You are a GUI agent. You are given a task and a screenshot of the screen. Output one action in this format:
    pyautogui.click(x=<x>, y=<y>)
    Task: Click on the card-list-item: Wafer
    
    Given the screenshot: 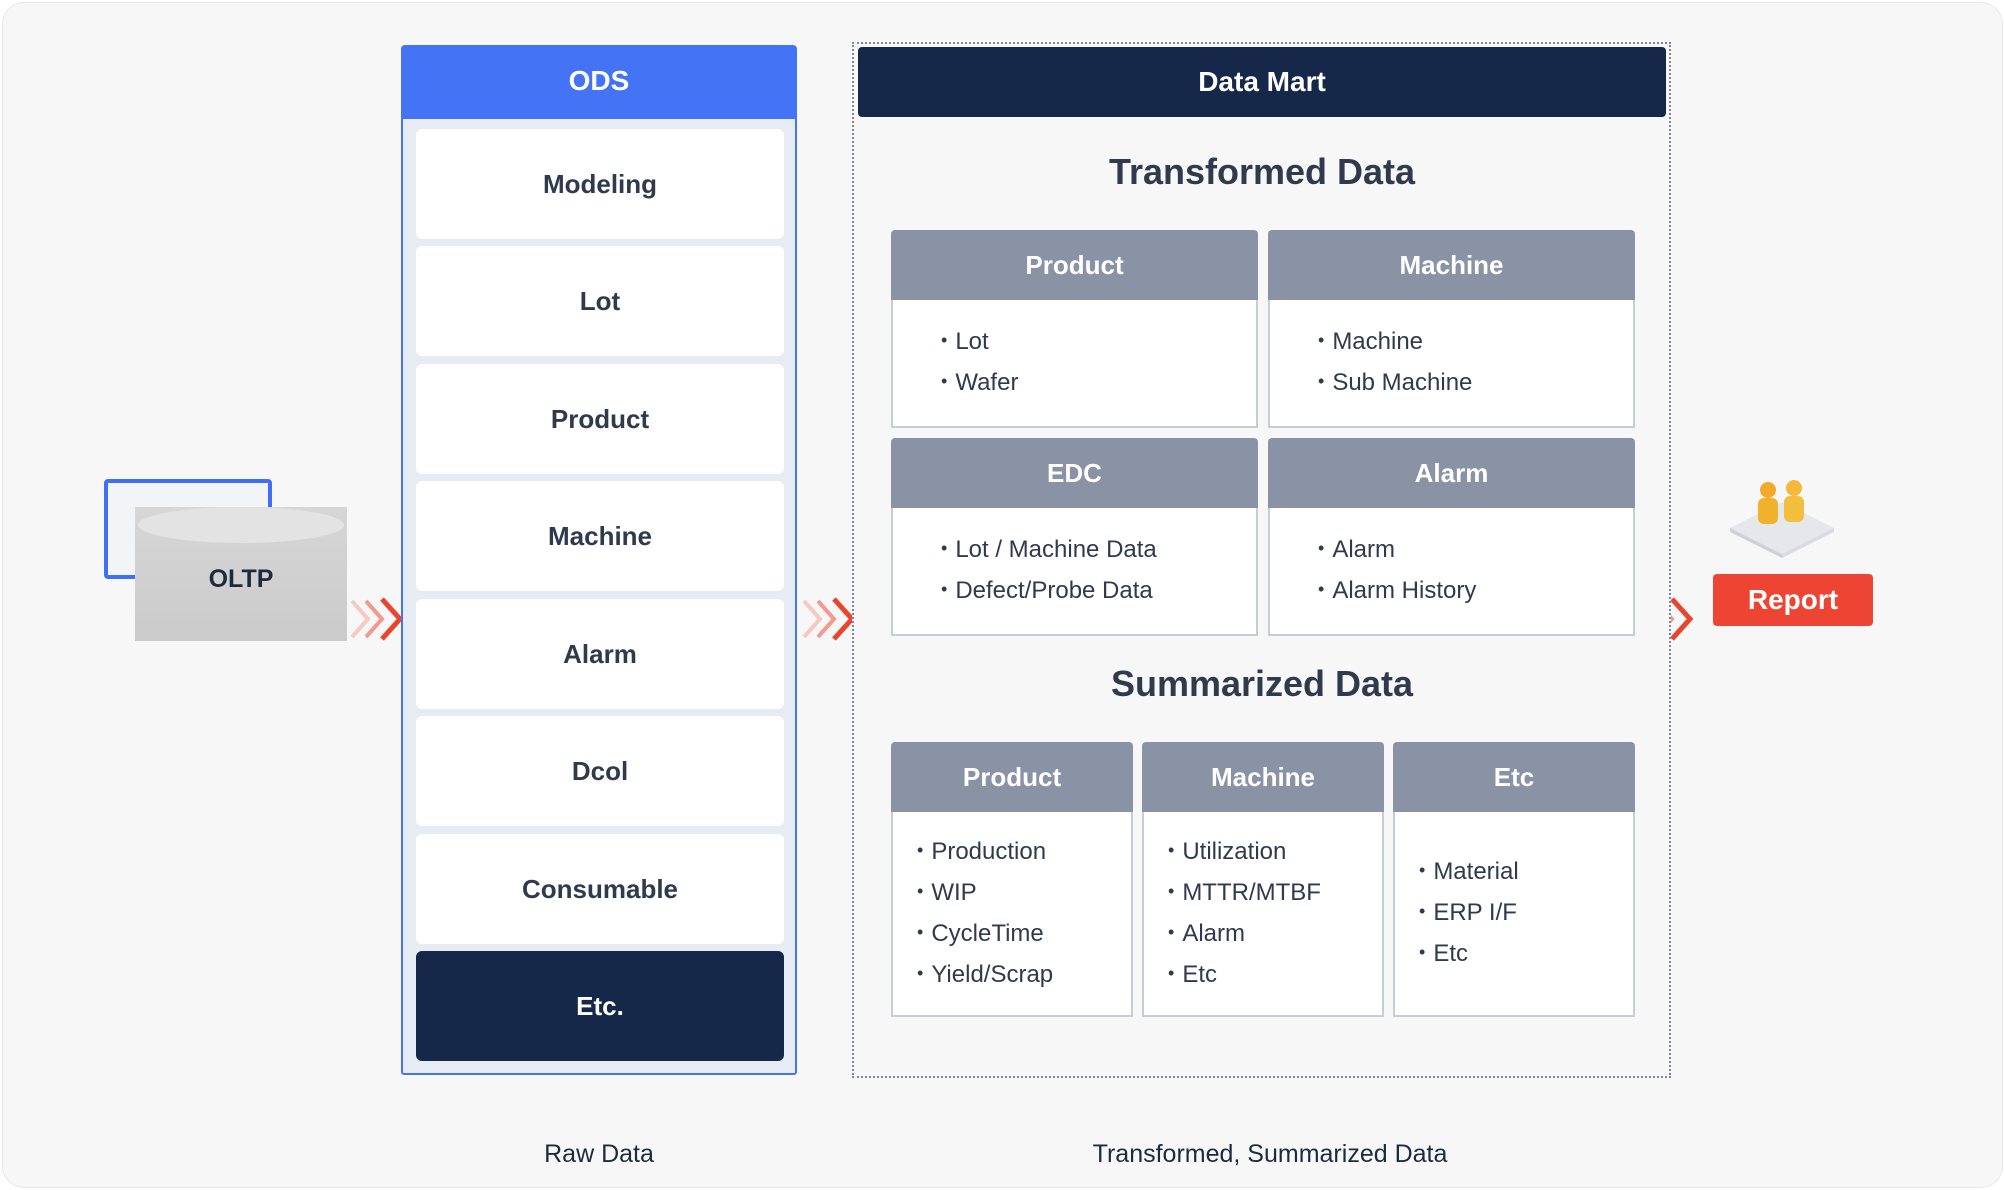 What is the action you would take?
    pyautogui.click(x=1098, y=383)
    